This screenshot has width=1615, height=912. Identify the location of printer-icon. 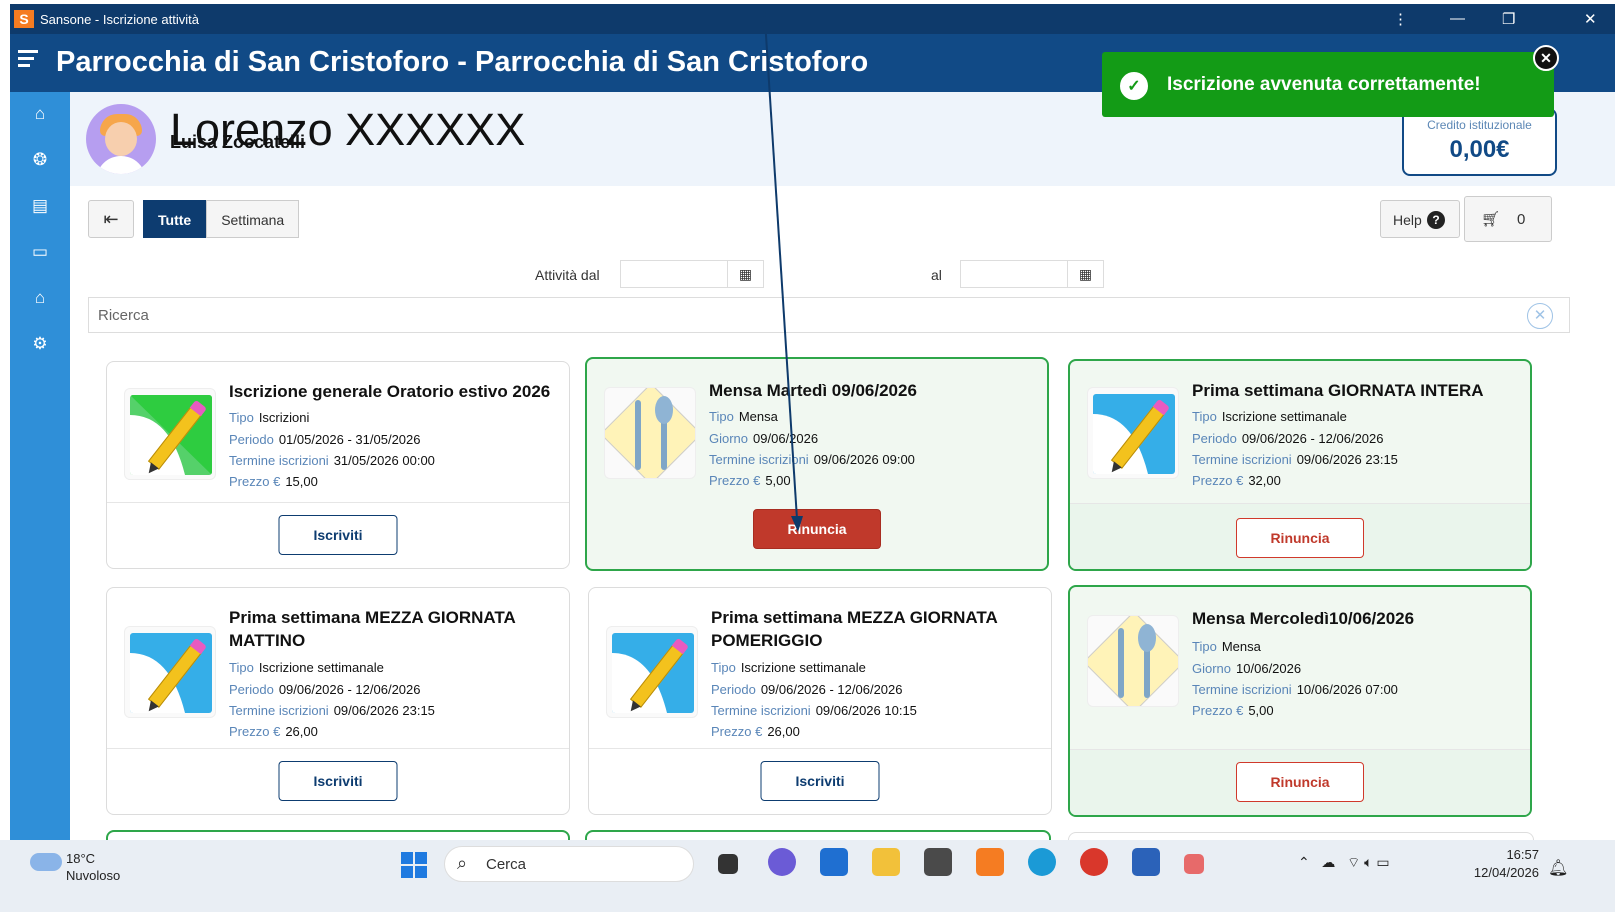
(938, 862).